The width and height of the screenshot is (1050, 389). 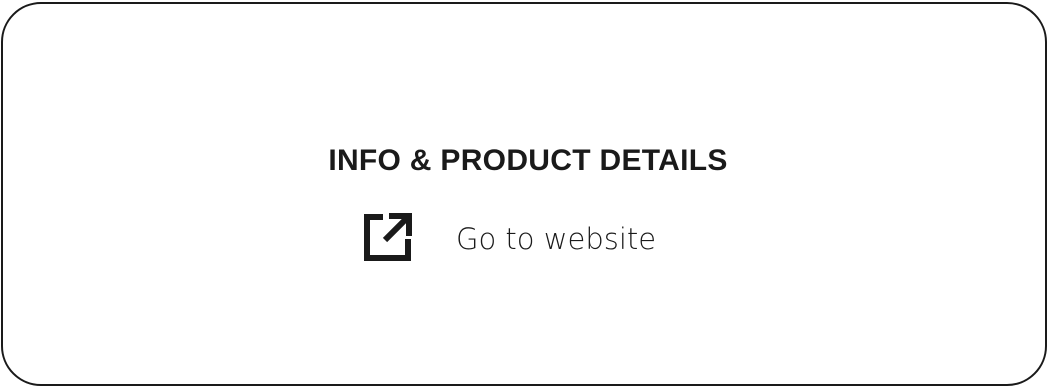 What do you see at coordinates (388, 237) in the screenshot?
I see `external-link-icon` at bounding box center [388, 237].